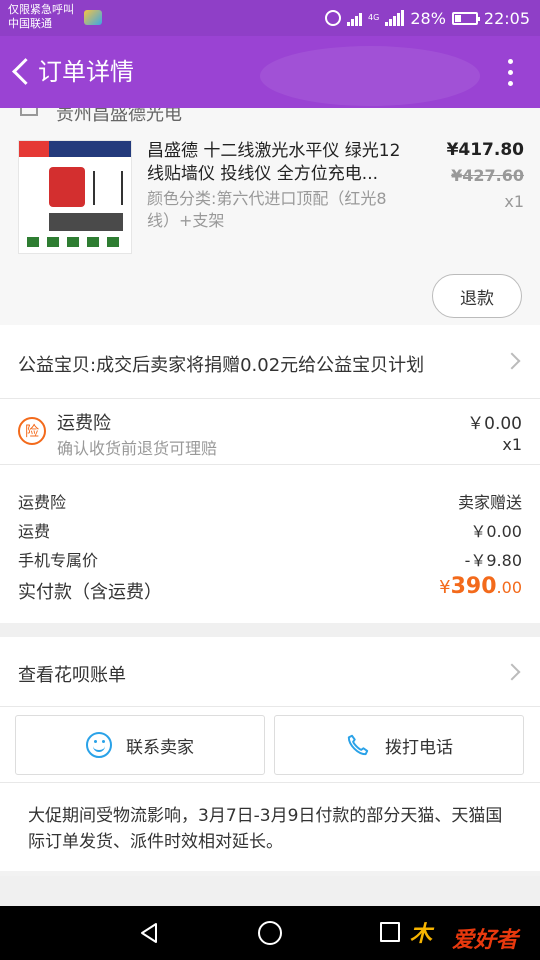  What do you see at coordinates (510, 72) in the screenshot?
I see `more-menu-icon` at bounding box center [510, 72].